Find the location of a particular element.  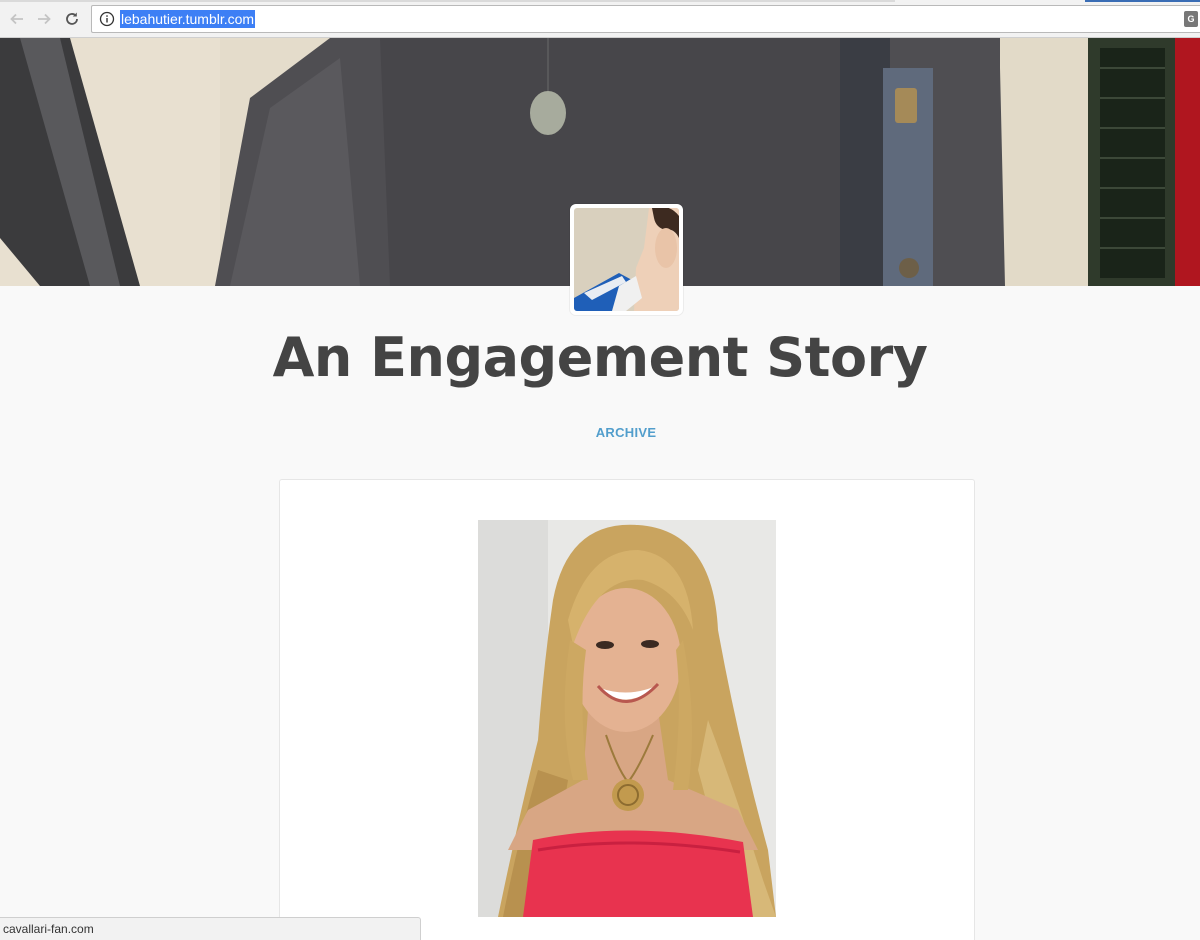

status-bubble: cavallari-fan.com is located at coordinates (210, 928).